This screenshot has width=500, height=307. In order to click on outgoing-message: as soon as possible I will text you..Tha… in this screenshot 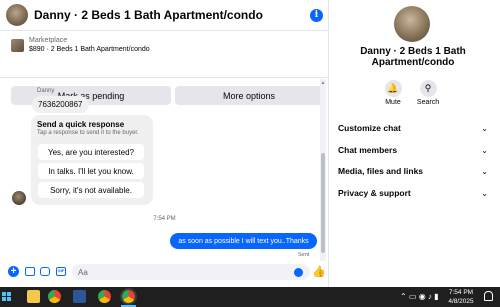, I will do `click(243, 241)`.